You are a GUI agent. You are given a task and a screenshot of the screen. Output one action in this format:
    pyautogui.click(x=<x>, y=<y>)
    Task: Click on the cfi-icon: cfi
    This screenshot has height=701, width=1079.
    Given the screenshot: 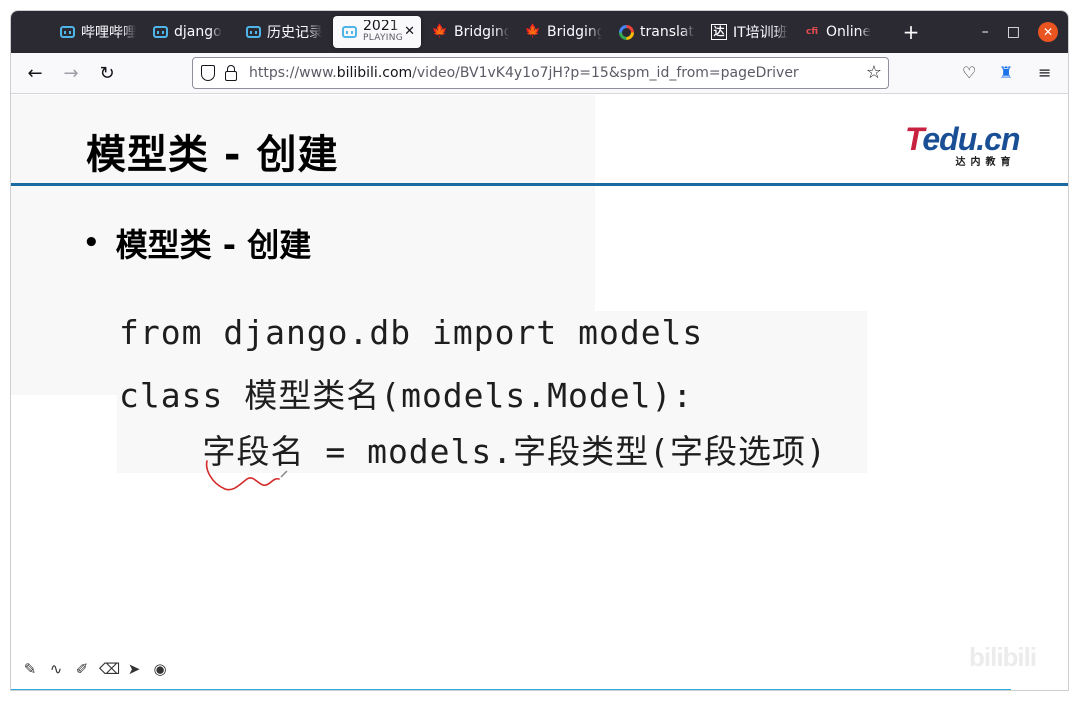 What is the action you would take?
    pyautogui.click(x=811, y=32)
    